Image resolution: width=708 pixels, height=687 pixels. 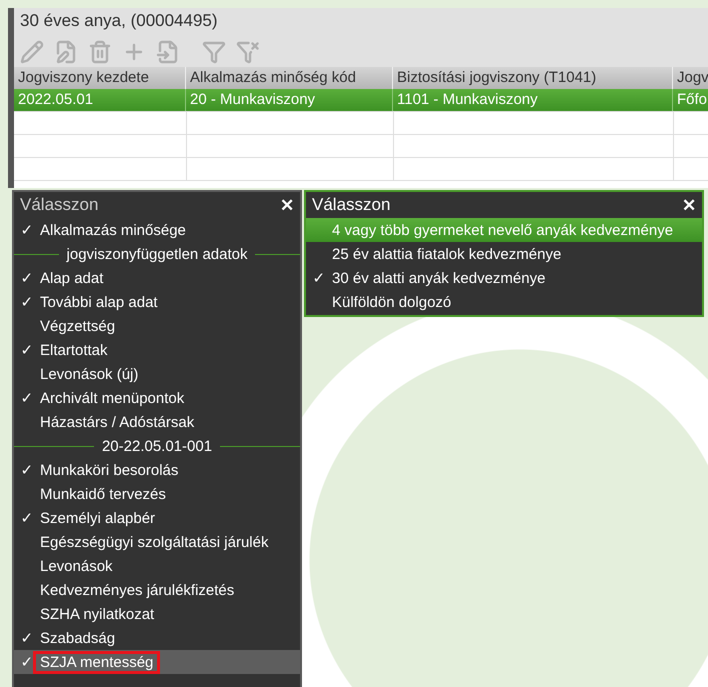 I want to click on menu-item: SZHA nyilatkozat, so click(x=157, y=614).